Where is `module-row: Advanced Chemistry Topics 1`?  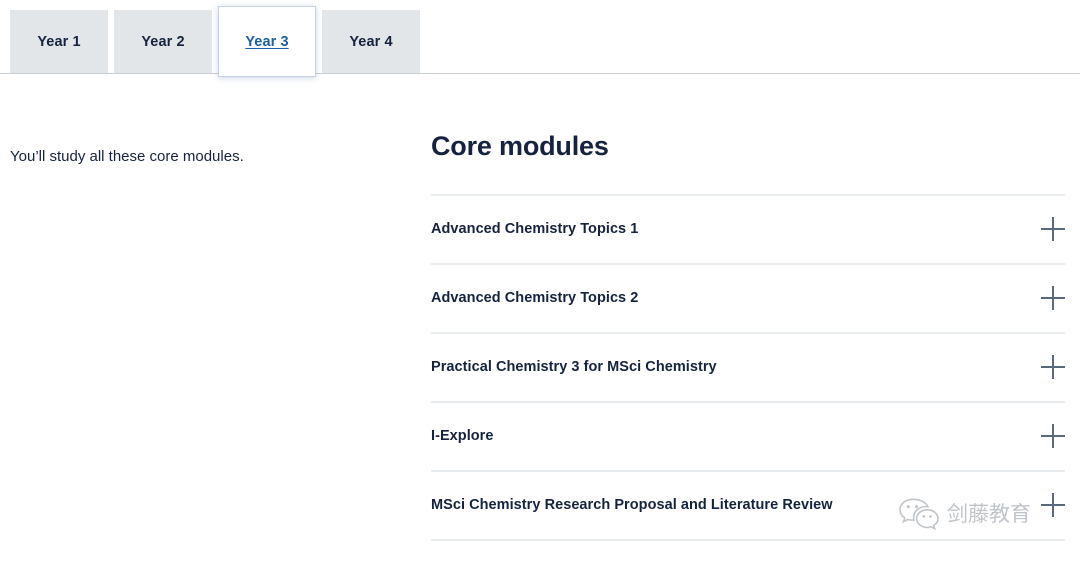
module-row: Advanced Chemistry Topics 1 is located at coordinates (748, 230).